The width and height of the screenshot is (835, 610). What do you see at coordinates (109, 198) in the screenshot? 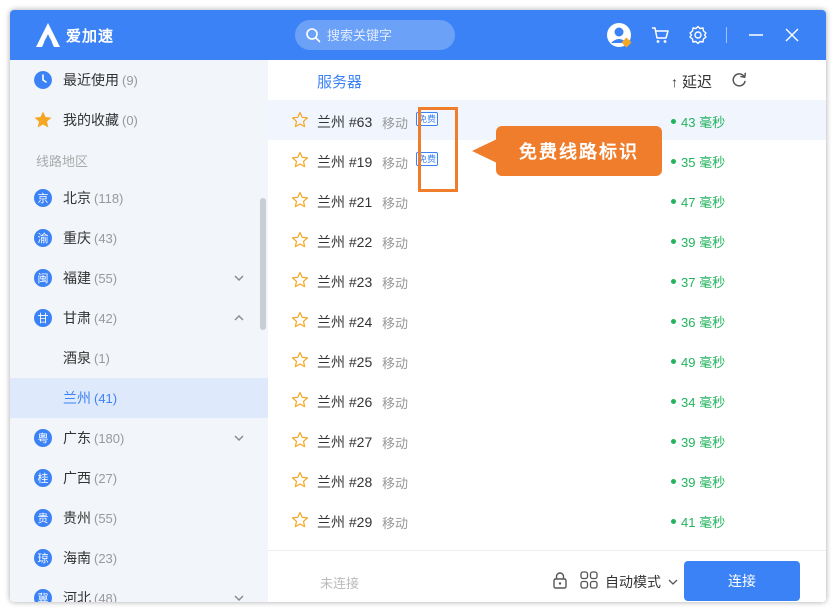
I see `sidebar-item-count: (118)` at bounding box center [109, 198].